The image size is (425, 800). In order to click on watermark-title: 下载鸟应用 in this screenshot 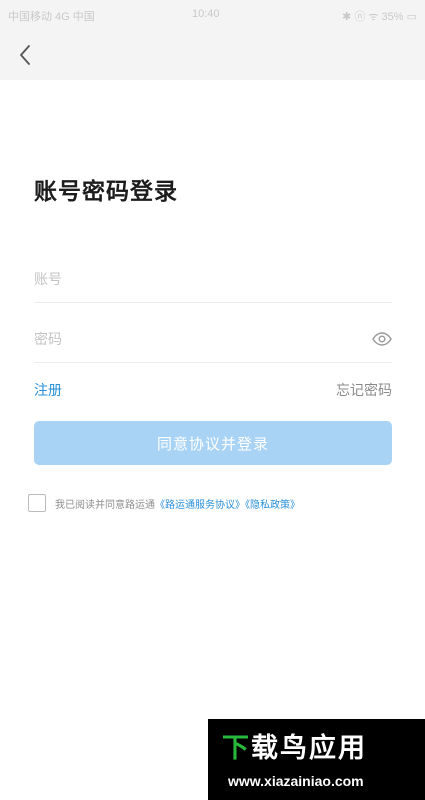, I will do `click(294, 745)`.